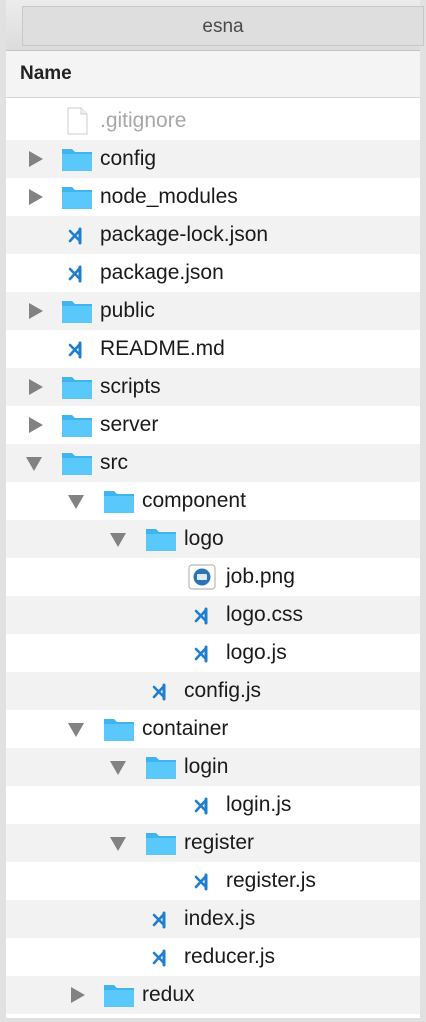 This screenshot has height=1022, width=426. Describe the element at coordinates (265, 614) in the screenshot. I see `item-name-label: logo.css` at that location.